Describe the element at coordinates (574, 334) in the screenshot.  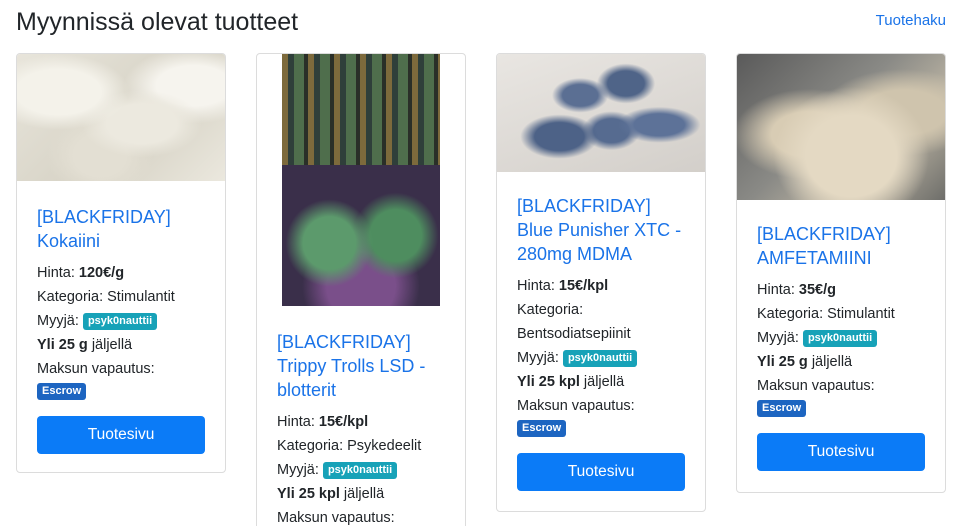
I see `category-value: Bentsodiatsepiinit` at that location.